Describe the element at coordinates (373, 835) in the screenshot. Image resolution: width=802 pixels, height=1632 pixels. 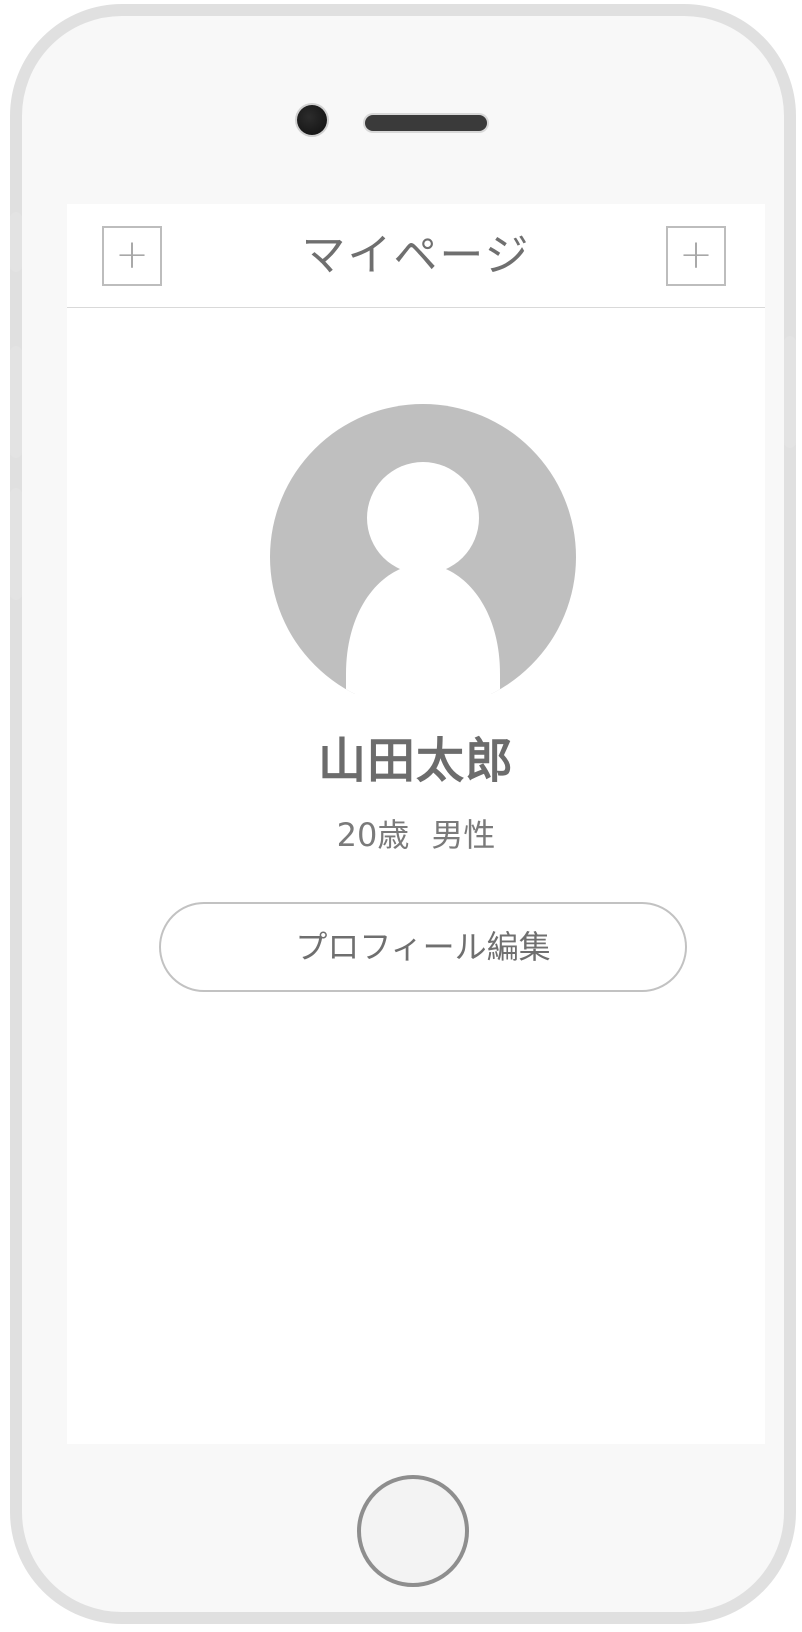
I see `user-age: 20歳` at that location.